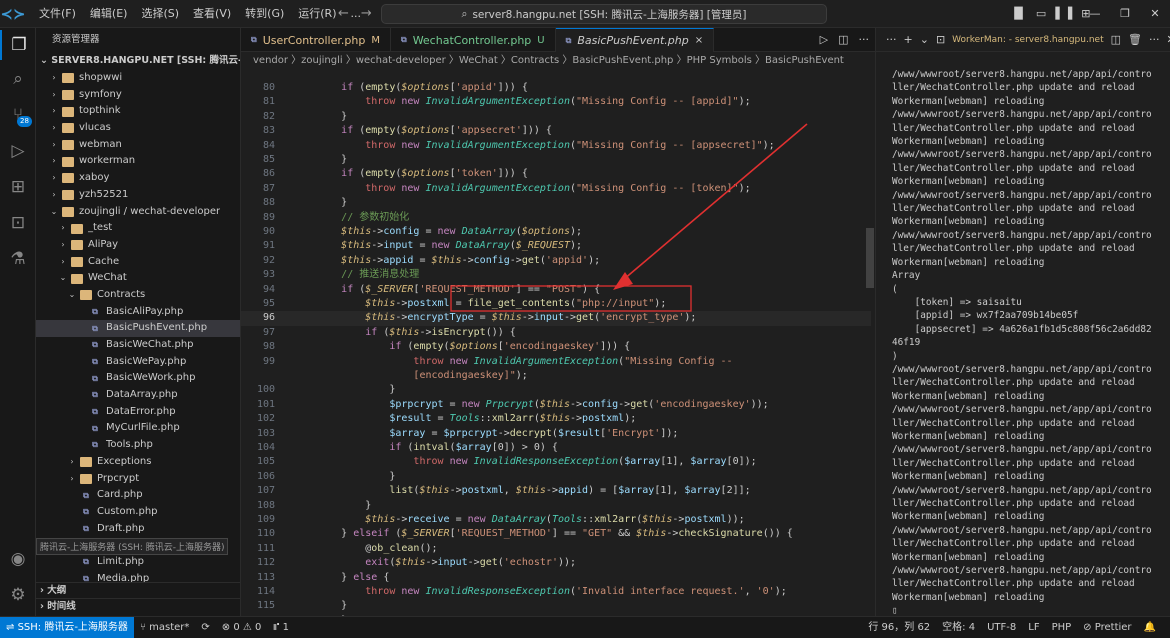 The width and height of the screenshot is (1170, 638). Describe the element at coordinates (556, 117) in the screenshot. I see `code-line: 82 }` at that location.